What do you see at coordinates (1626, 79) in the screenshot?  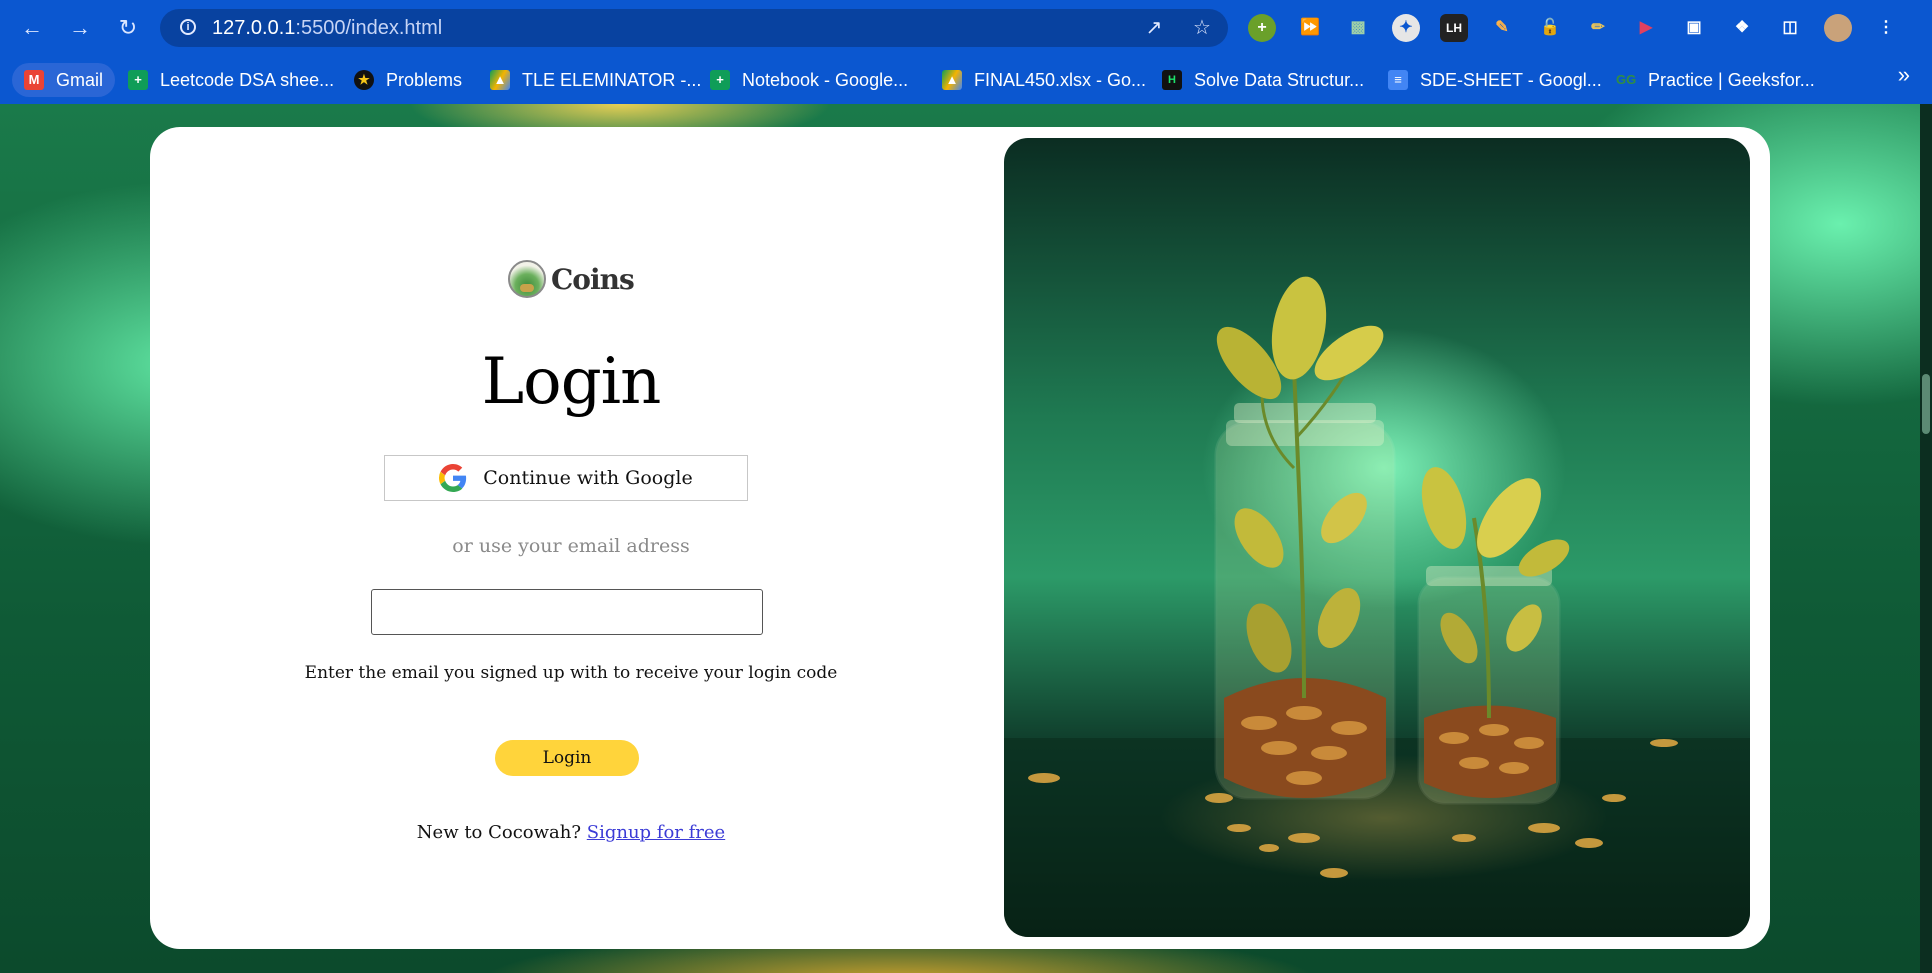 I see `gfg-icon: GG` at bounding box center [1626, 79].